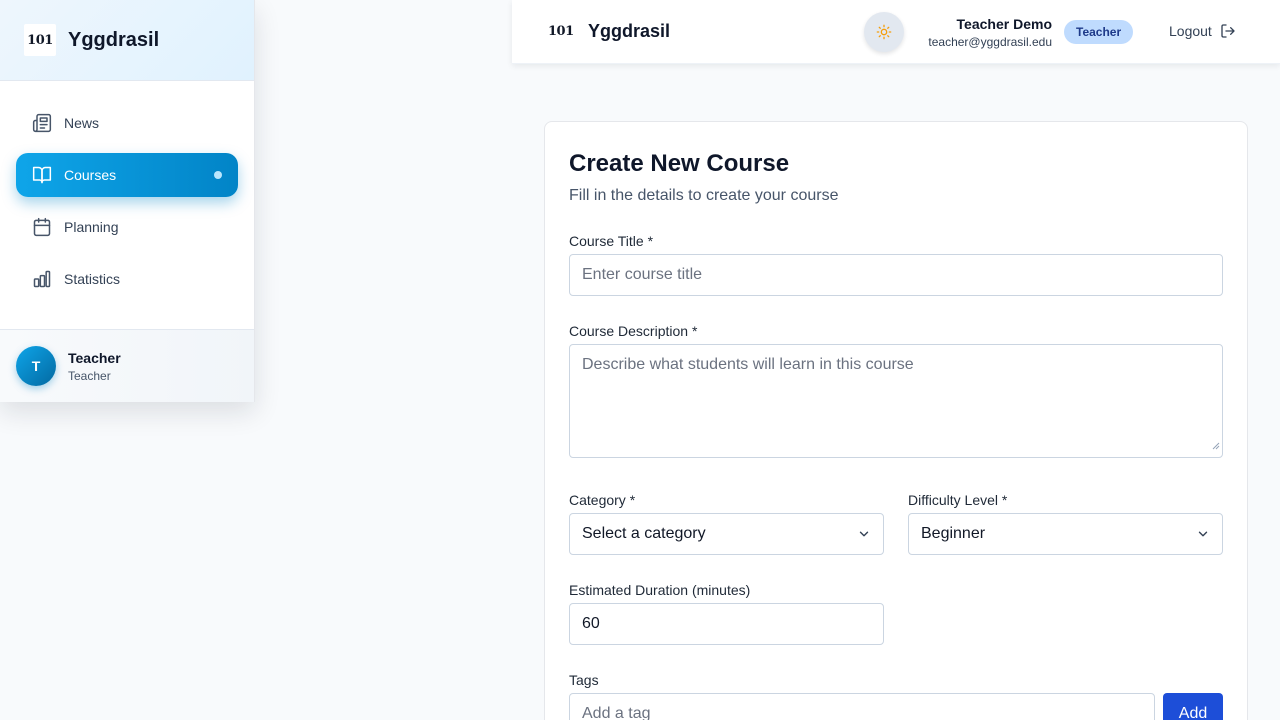 Image resolution: width=1280 pixels, height=720 pixels. I want to click on tag-input-placeholder: Add a tag, so click(616, 712).